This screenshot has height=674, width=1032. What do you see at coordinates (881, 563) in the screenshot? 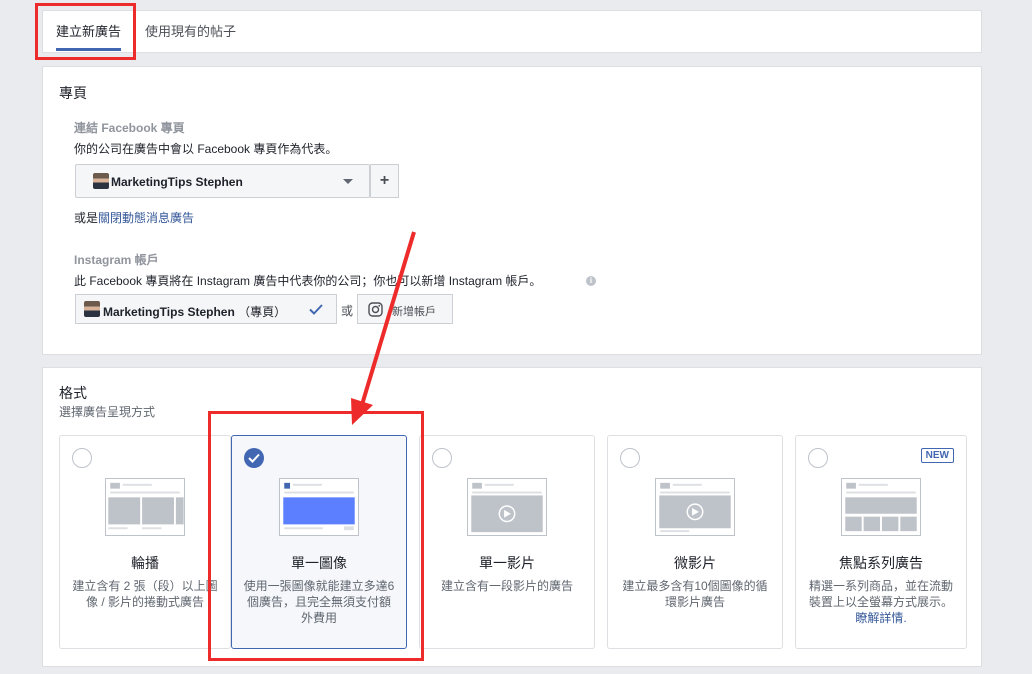
I see `card-title: 焦點系列廣告` at bounding box center [881, 563].